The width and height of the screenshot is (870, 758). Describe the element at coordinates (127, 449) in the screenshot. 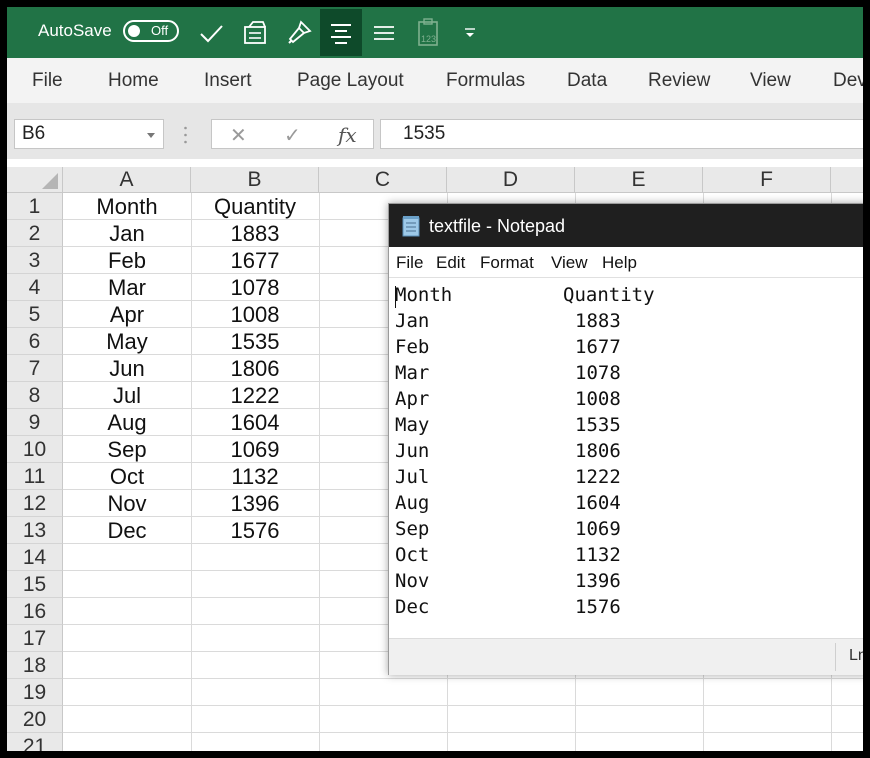

I see `cell-month: Sep` at that location.